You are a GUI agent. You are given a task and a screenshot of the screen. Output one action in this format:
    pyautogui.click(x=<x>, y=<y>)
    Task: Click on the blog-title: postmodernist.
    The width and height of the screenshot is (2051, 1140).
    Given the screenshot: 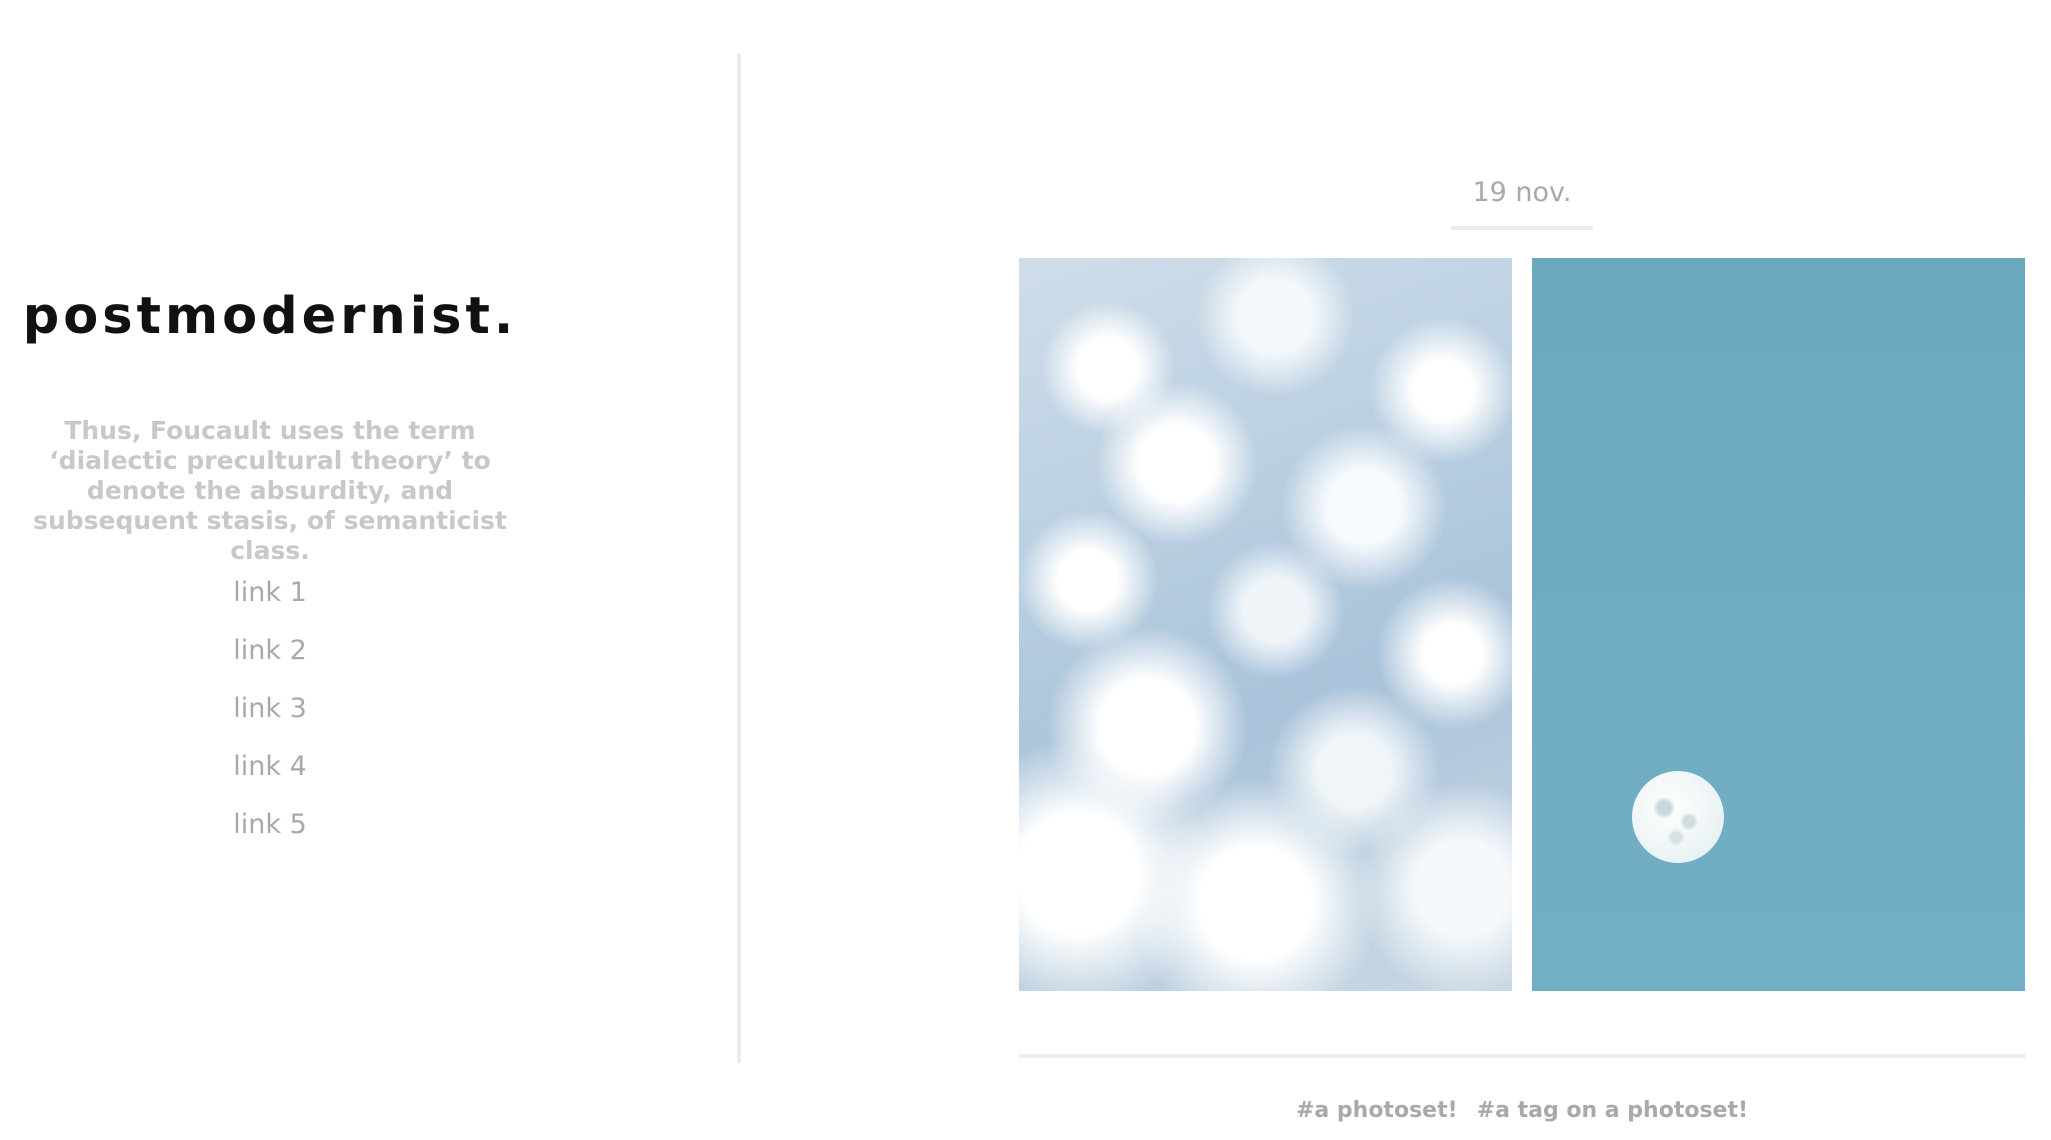 What is the action you would take?
    pyautogui.click(x=270, y=317)
    